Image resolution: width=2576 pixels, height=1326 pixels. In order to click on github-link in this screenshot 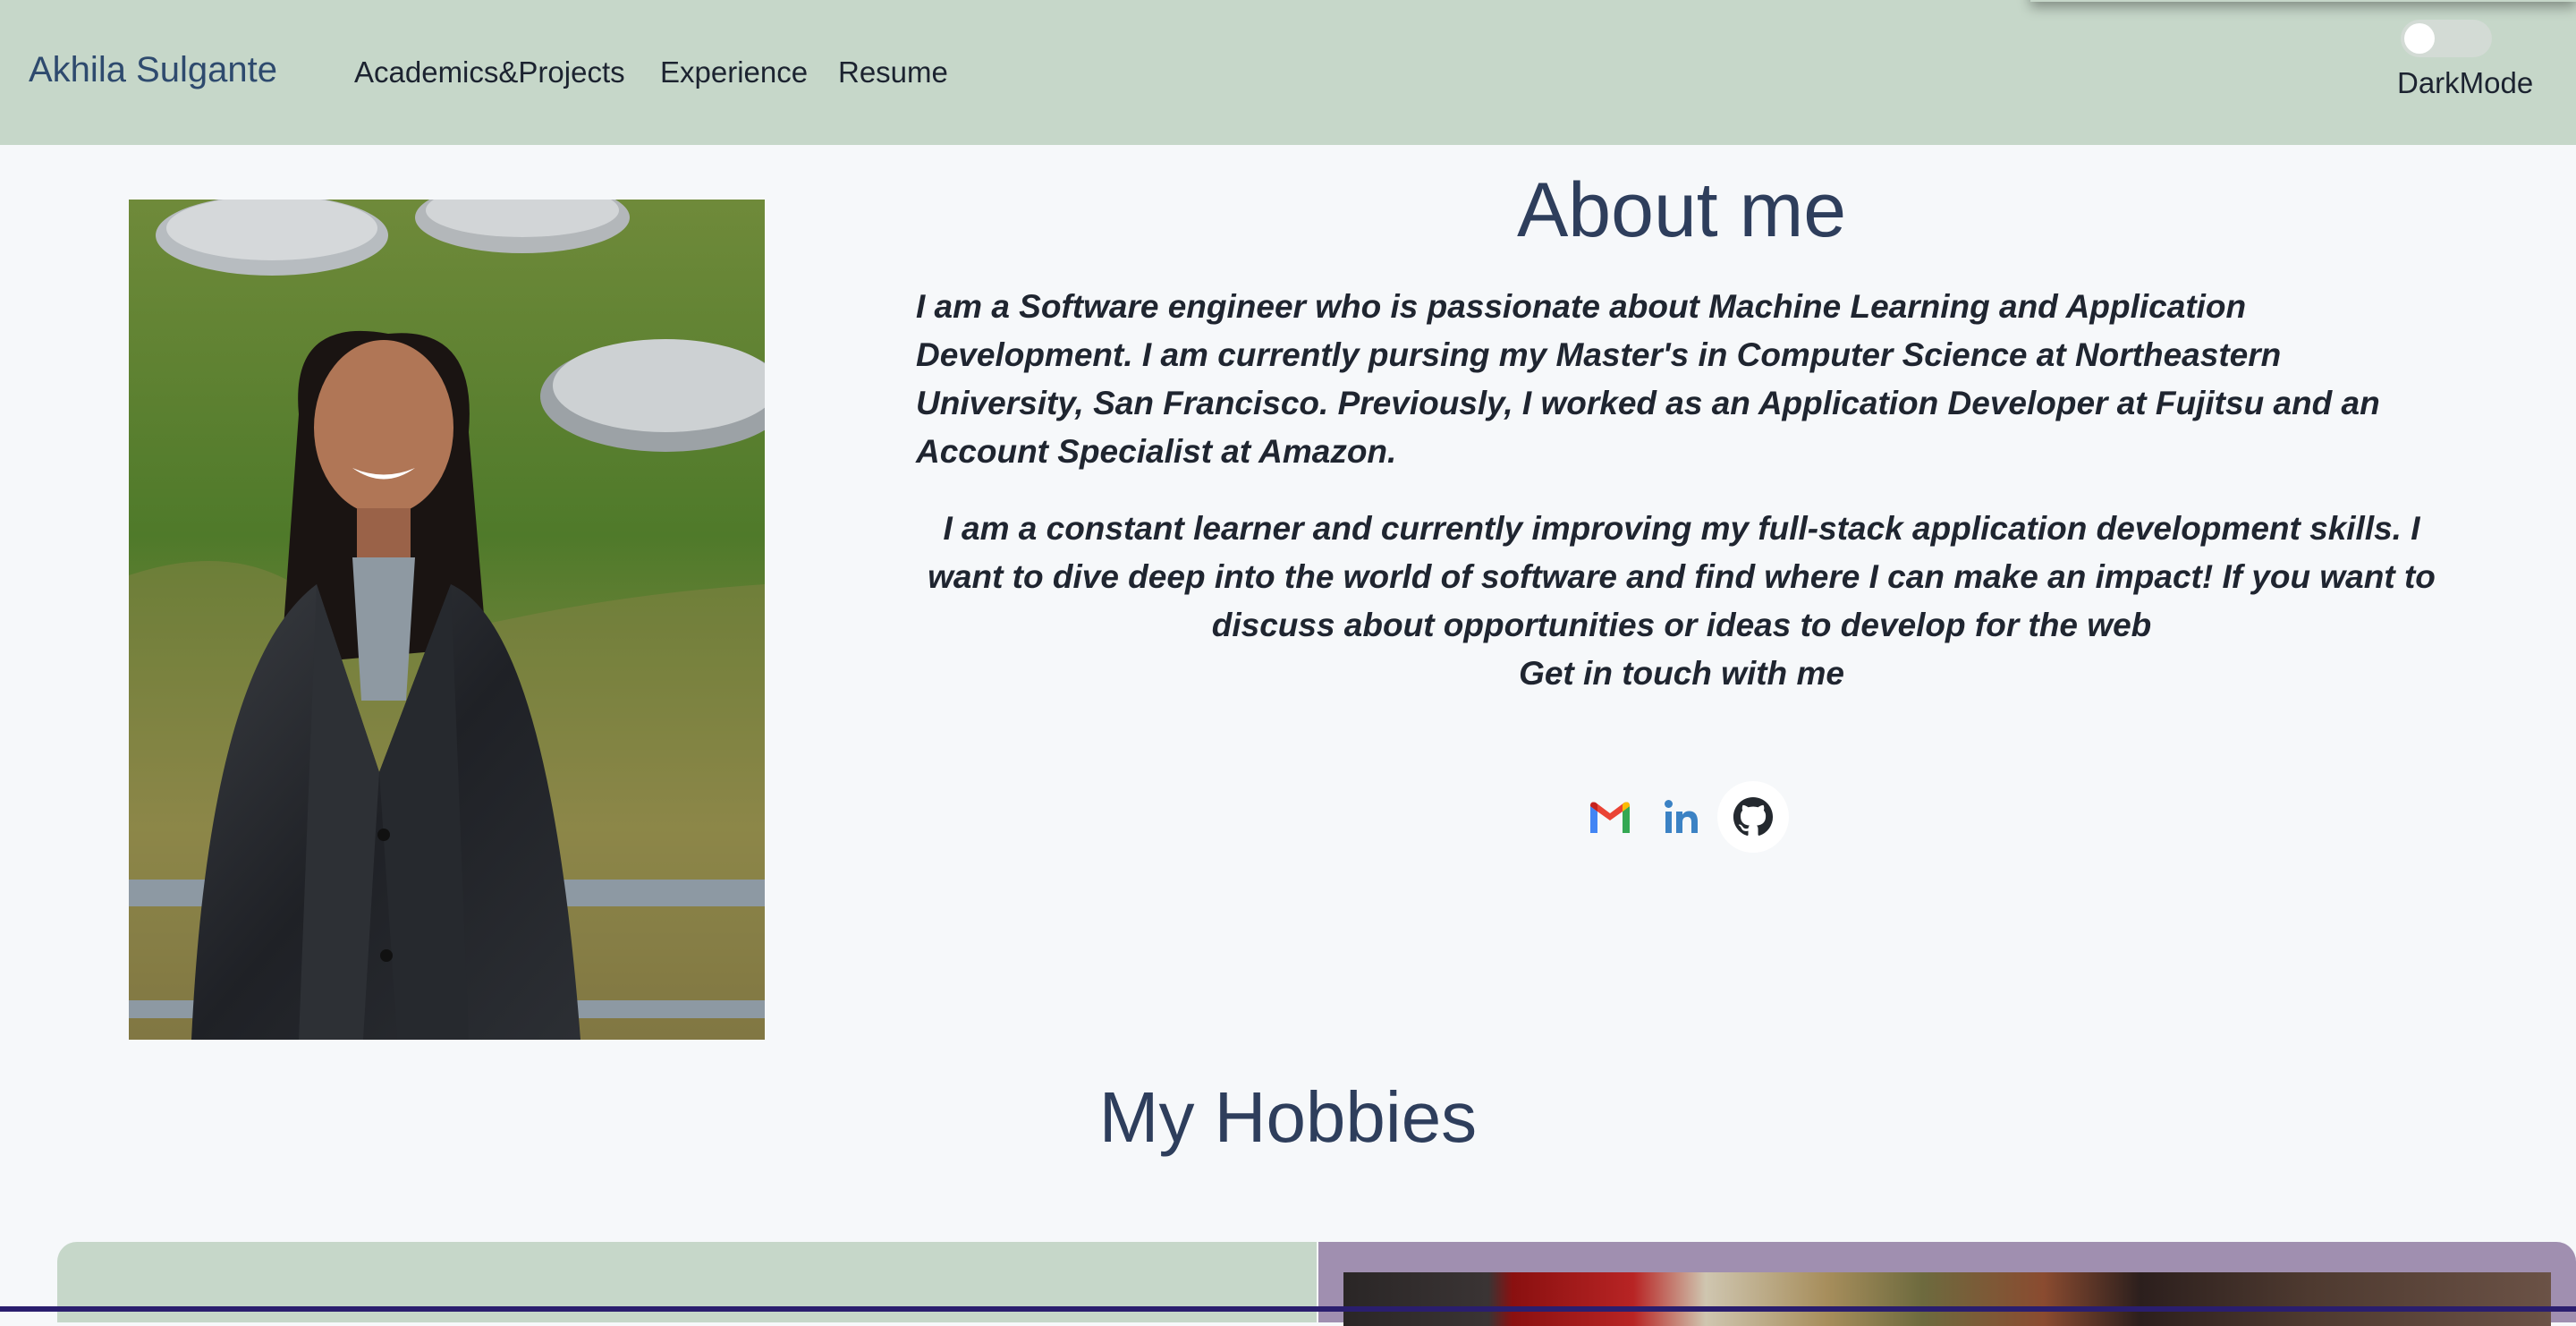, I will do `click(1753, 817)`.